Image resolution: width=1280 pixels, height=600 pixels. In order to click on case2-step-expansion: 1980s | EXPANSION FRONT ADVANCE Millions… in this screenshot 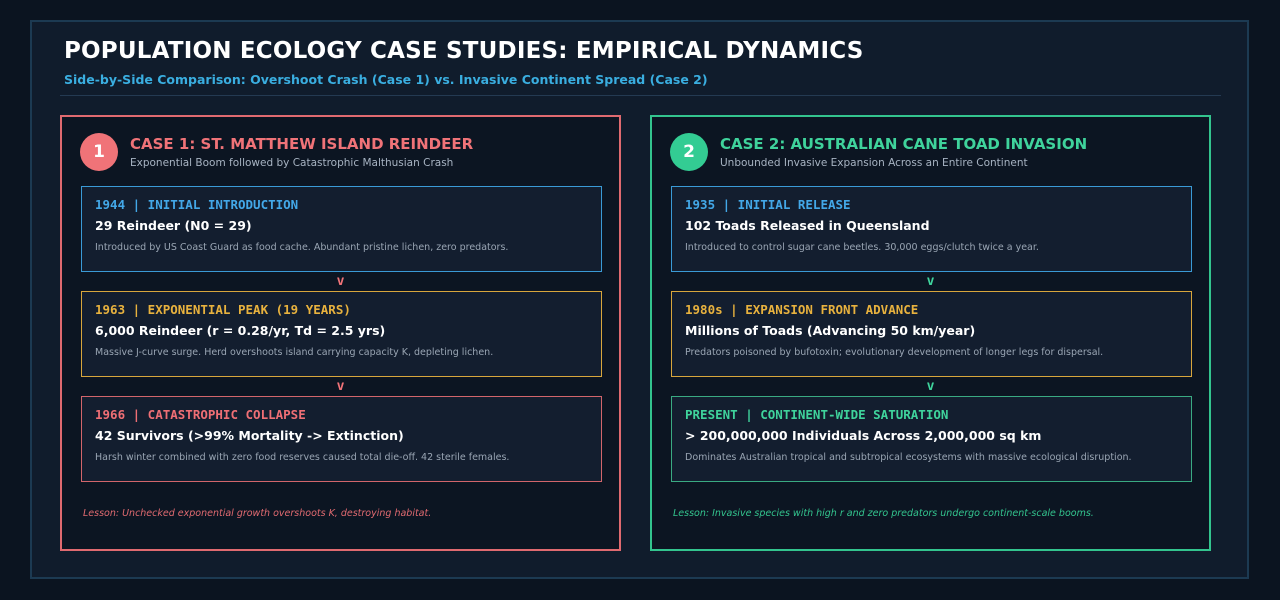, I will do `click(931, 334)`.